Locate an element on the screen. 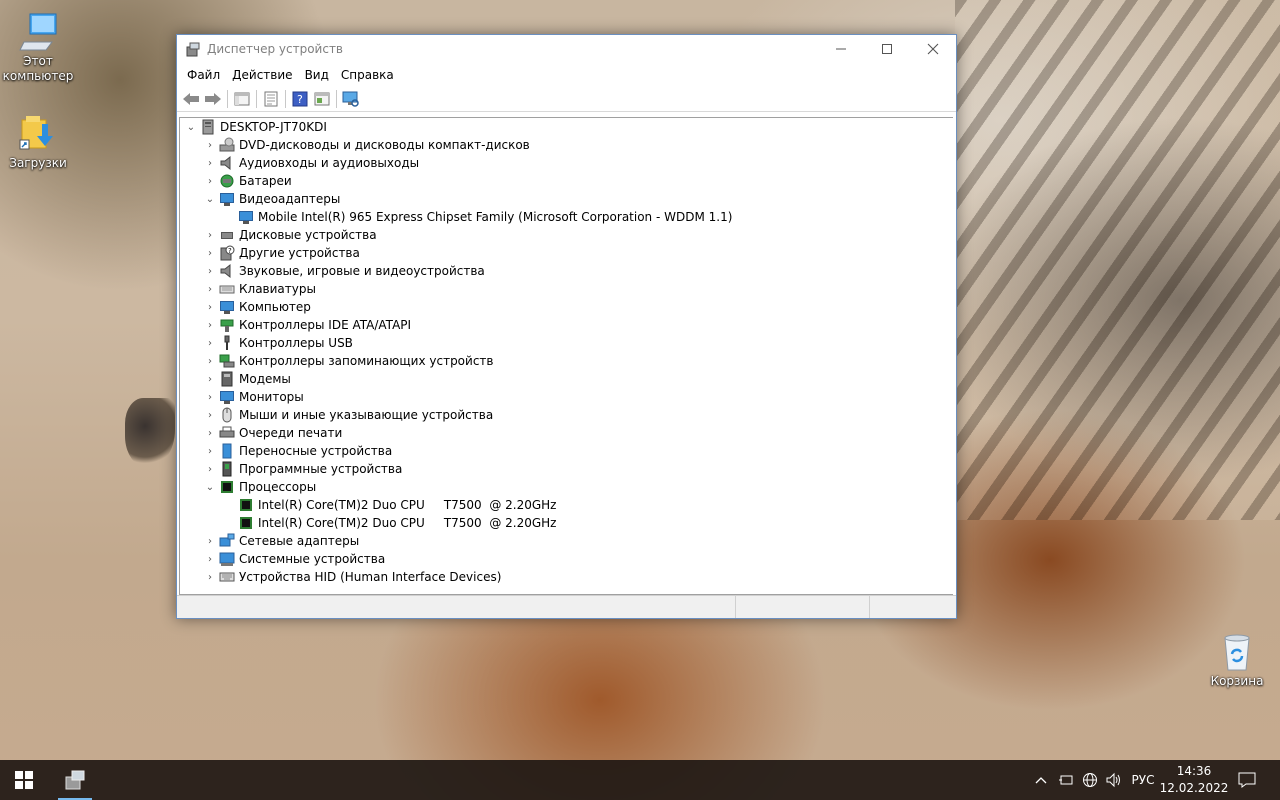  tree-category-label: Системные устройства is located at coordinates (312, 559).